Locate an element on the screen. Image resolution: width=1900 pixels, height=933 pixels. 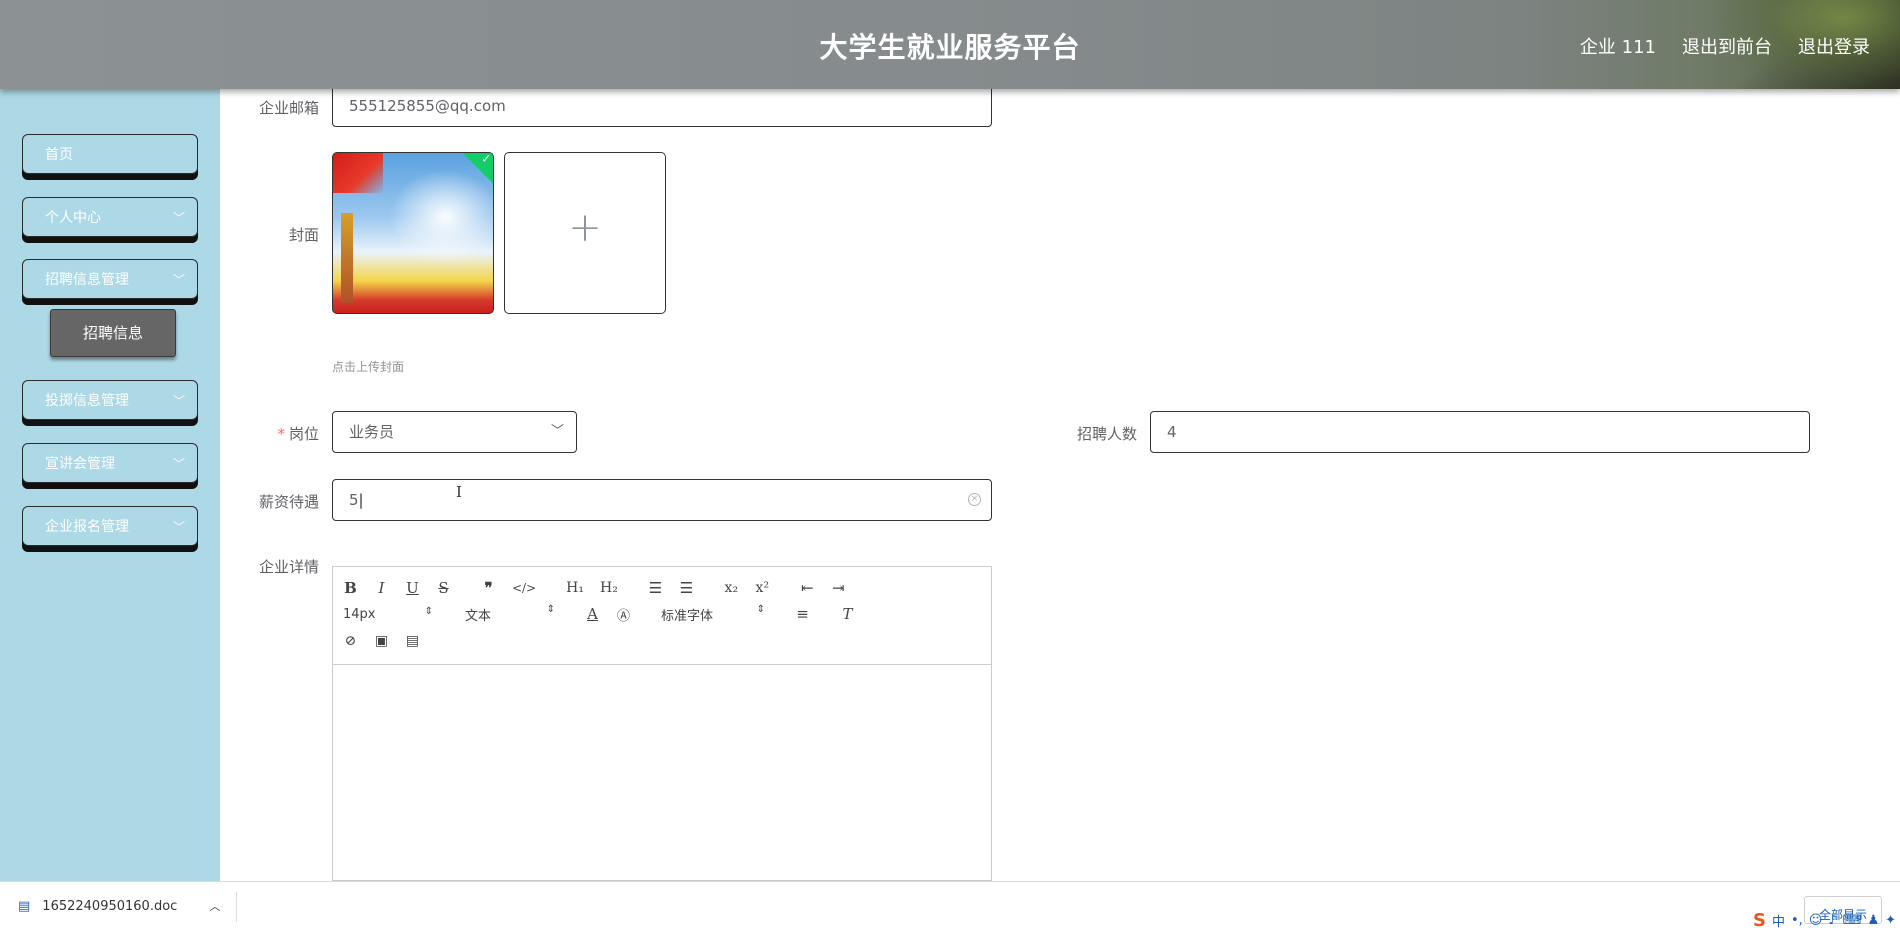
indent-icon: ⇥ is located at coordinates (838, 588).